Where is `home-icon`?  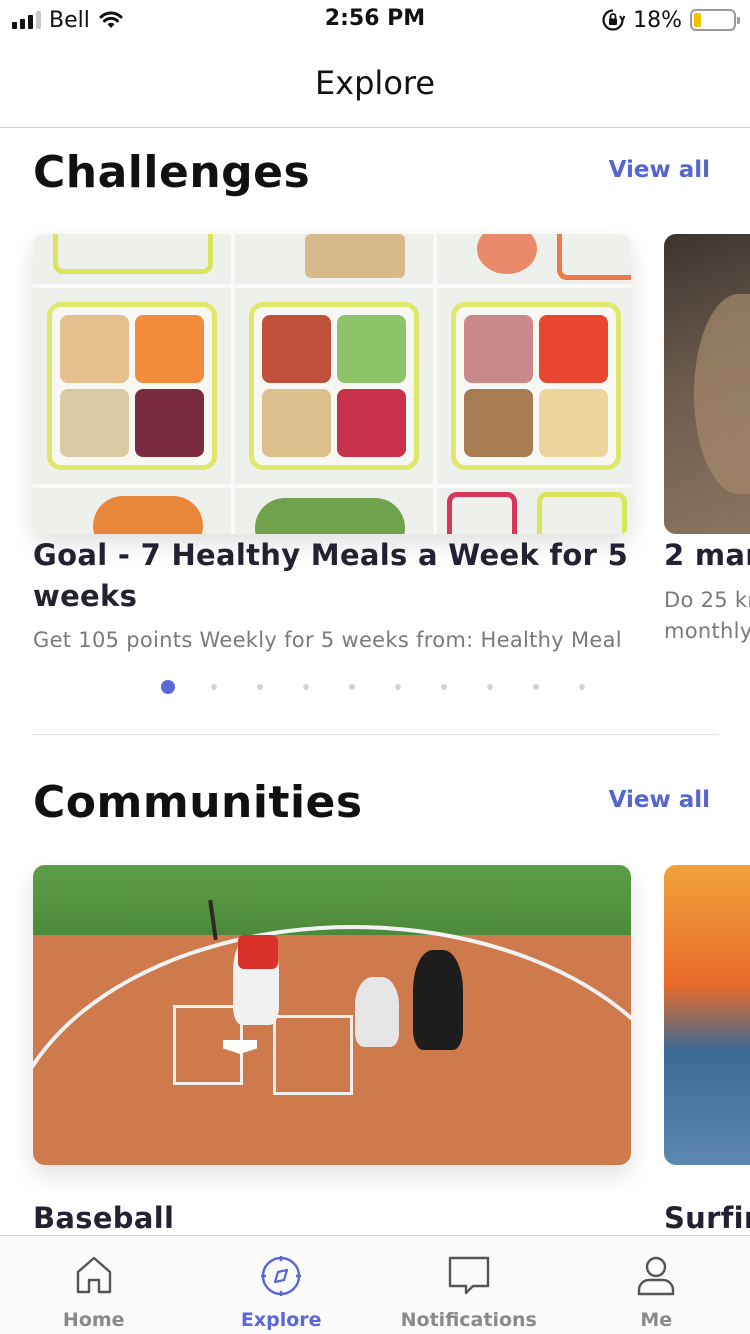
home-icon is located at coordinates (93, 1275).